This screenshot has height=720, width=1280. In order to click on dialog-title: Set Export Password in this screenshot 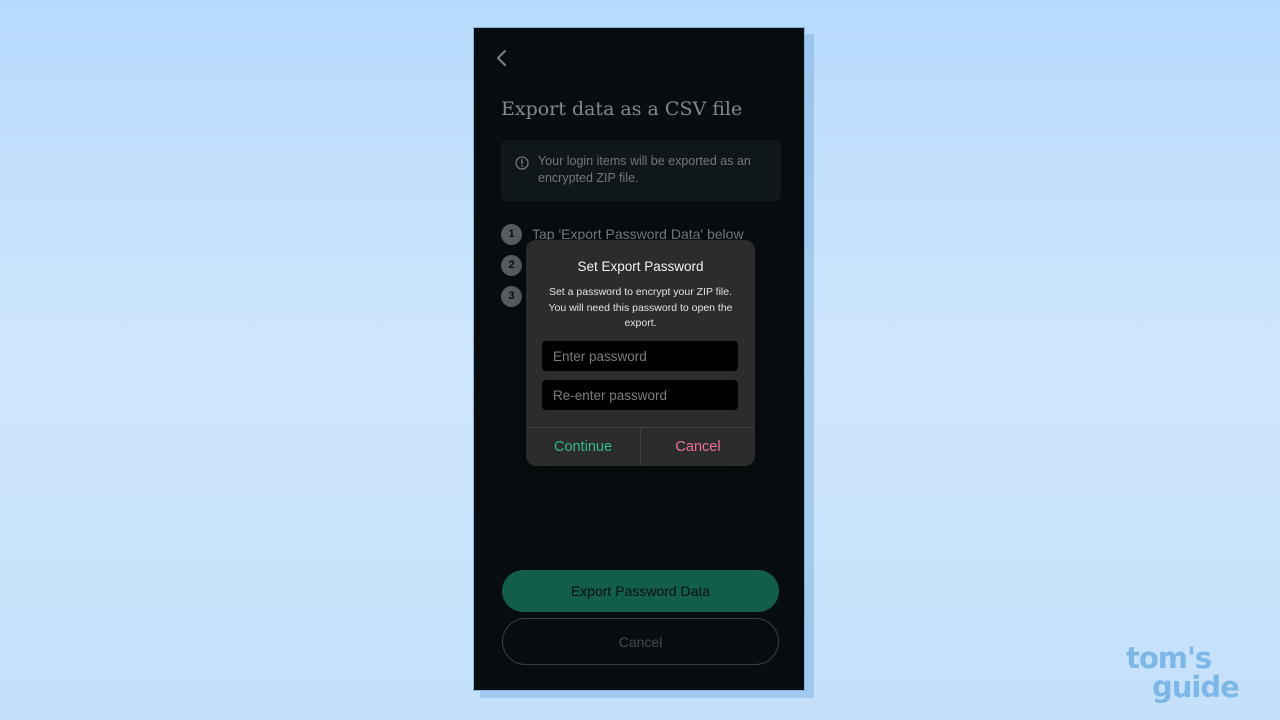, I will do `click(640, 266)`.